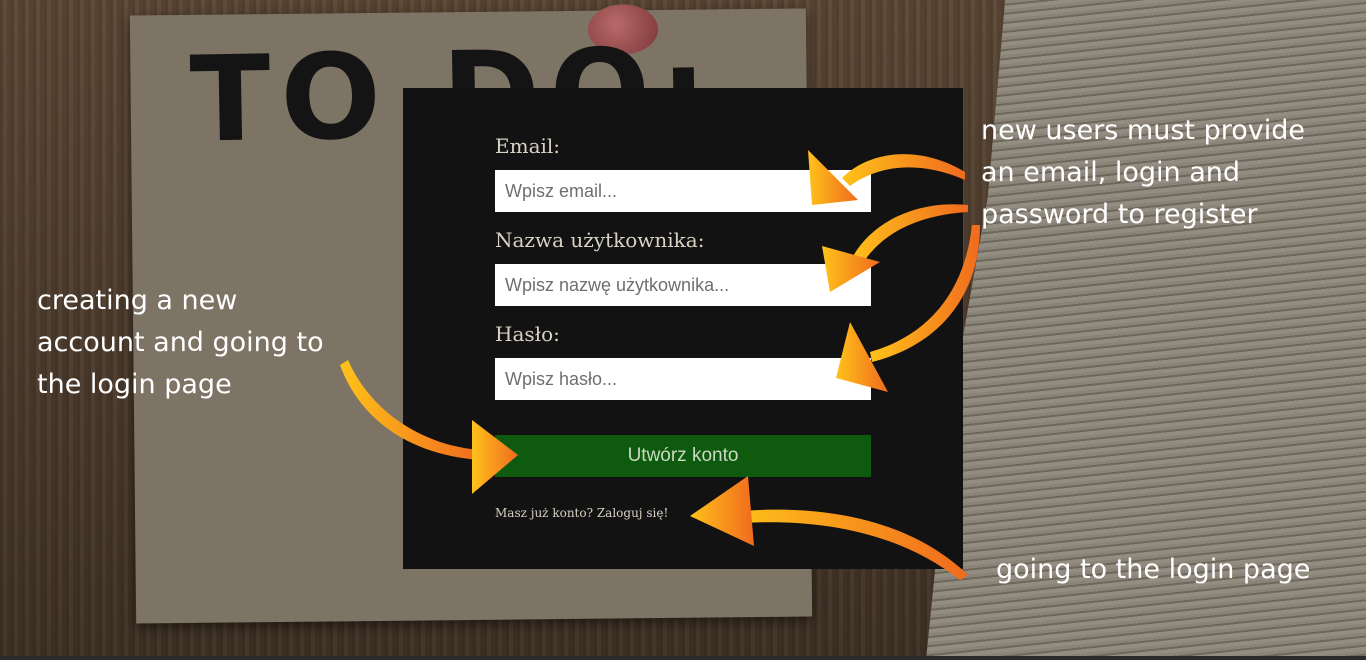  I want to click on annotation-go-login: going to the login page, so click(1153, 569).